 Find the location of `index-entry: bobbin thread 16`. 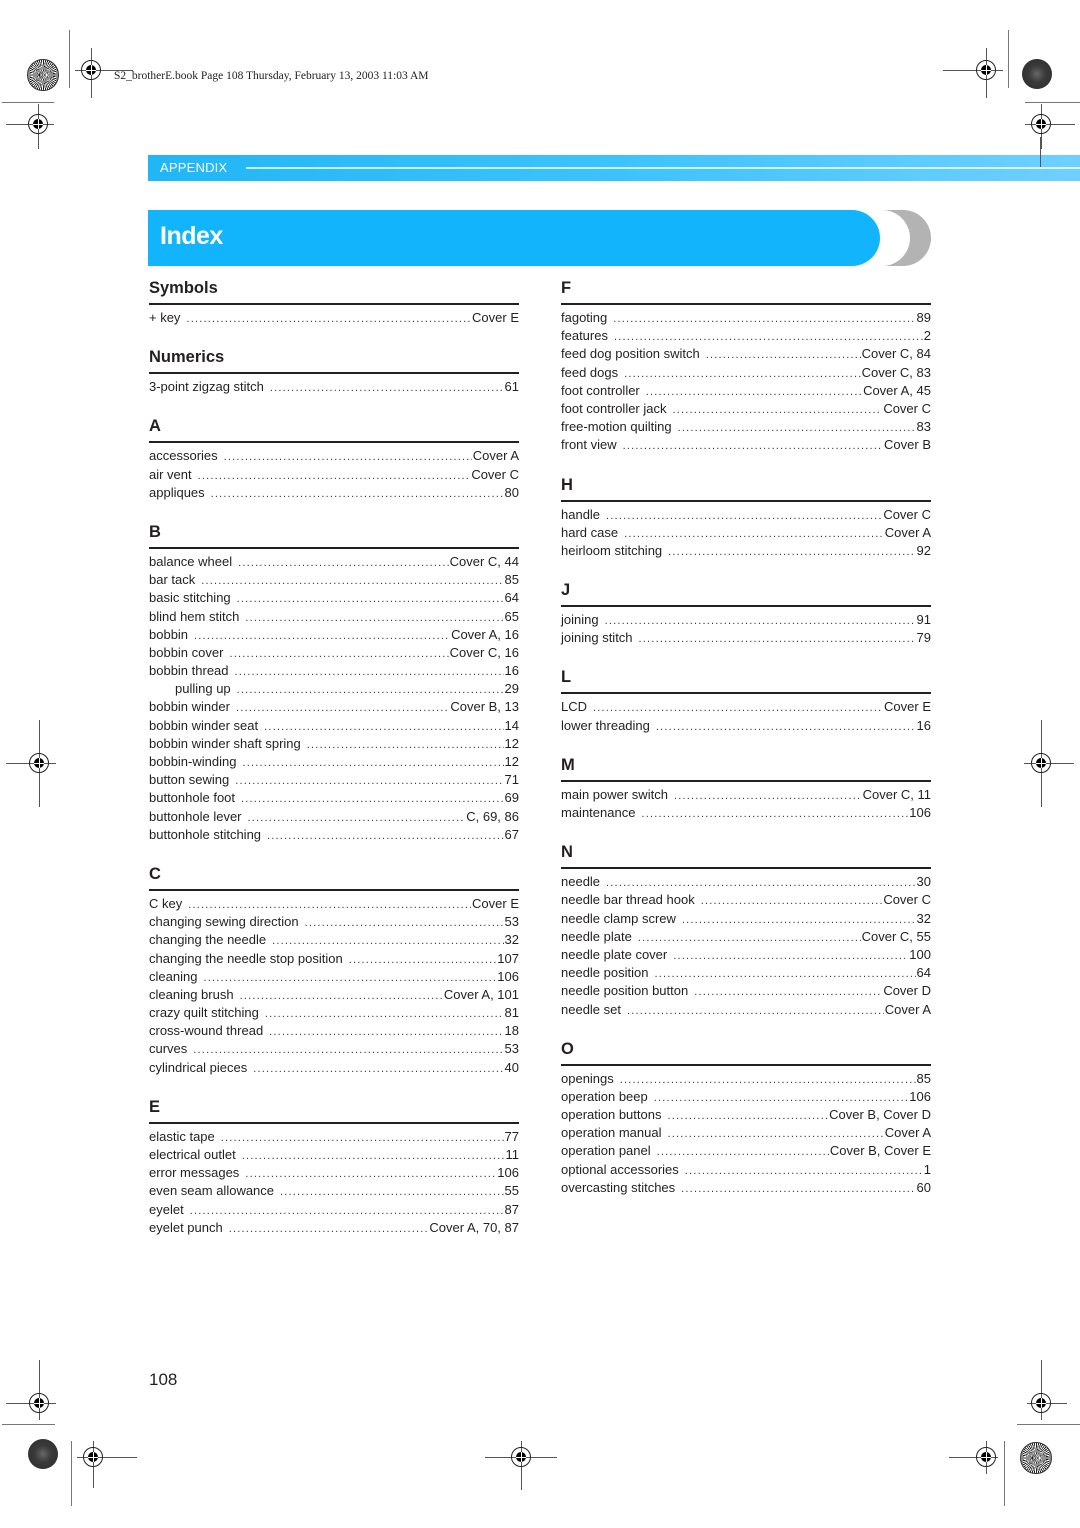

index-entry: bobbin thread 16 is located at coordinates (334, 671).